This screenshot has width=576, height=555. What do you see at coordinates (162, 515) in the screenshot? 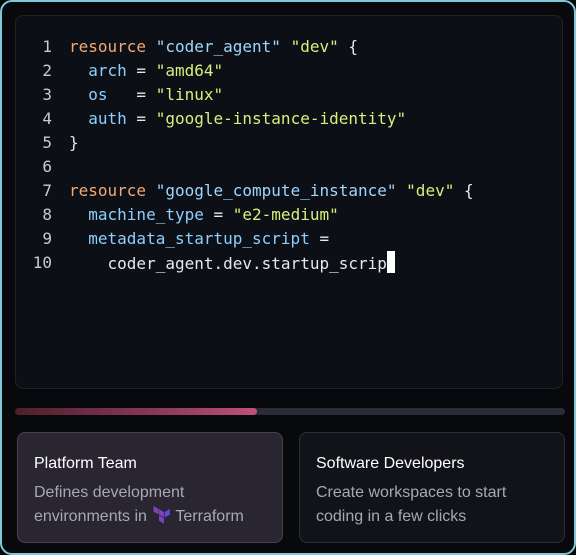
I see `terraform-icon` at bounding box center [162, 515].